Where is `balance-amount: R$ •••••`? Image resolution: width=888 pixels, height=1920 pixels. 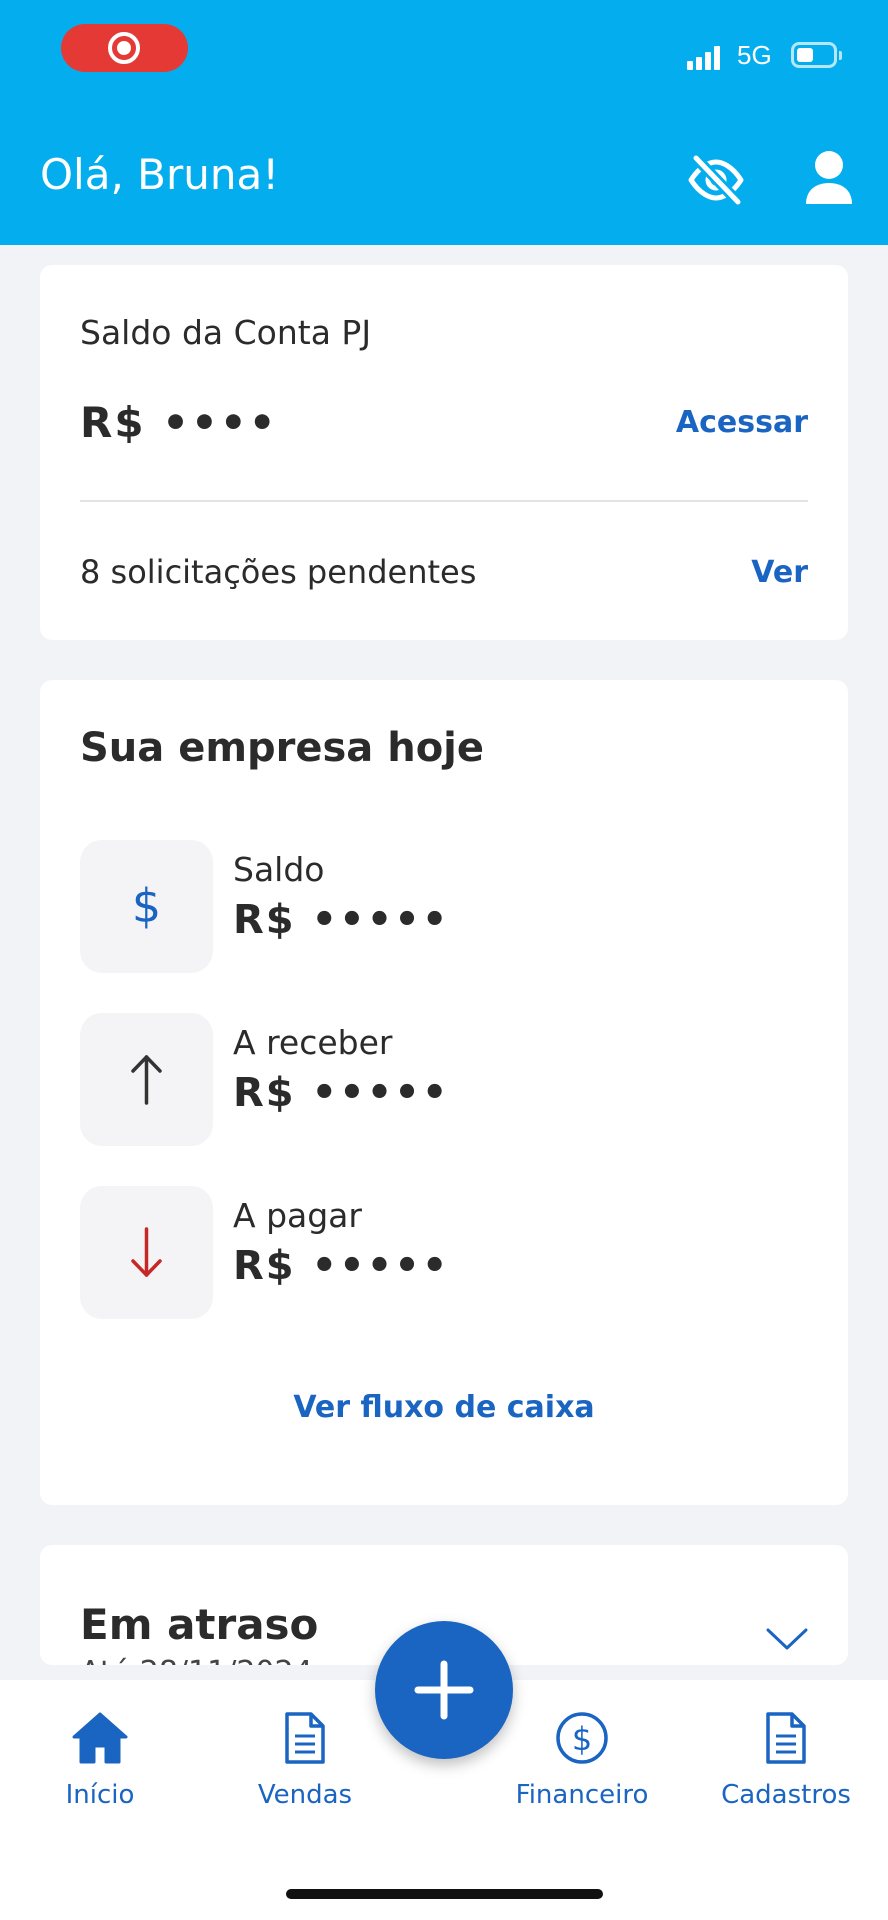 balance-amount: R$ ••••• is located at coordinates (341, 920).